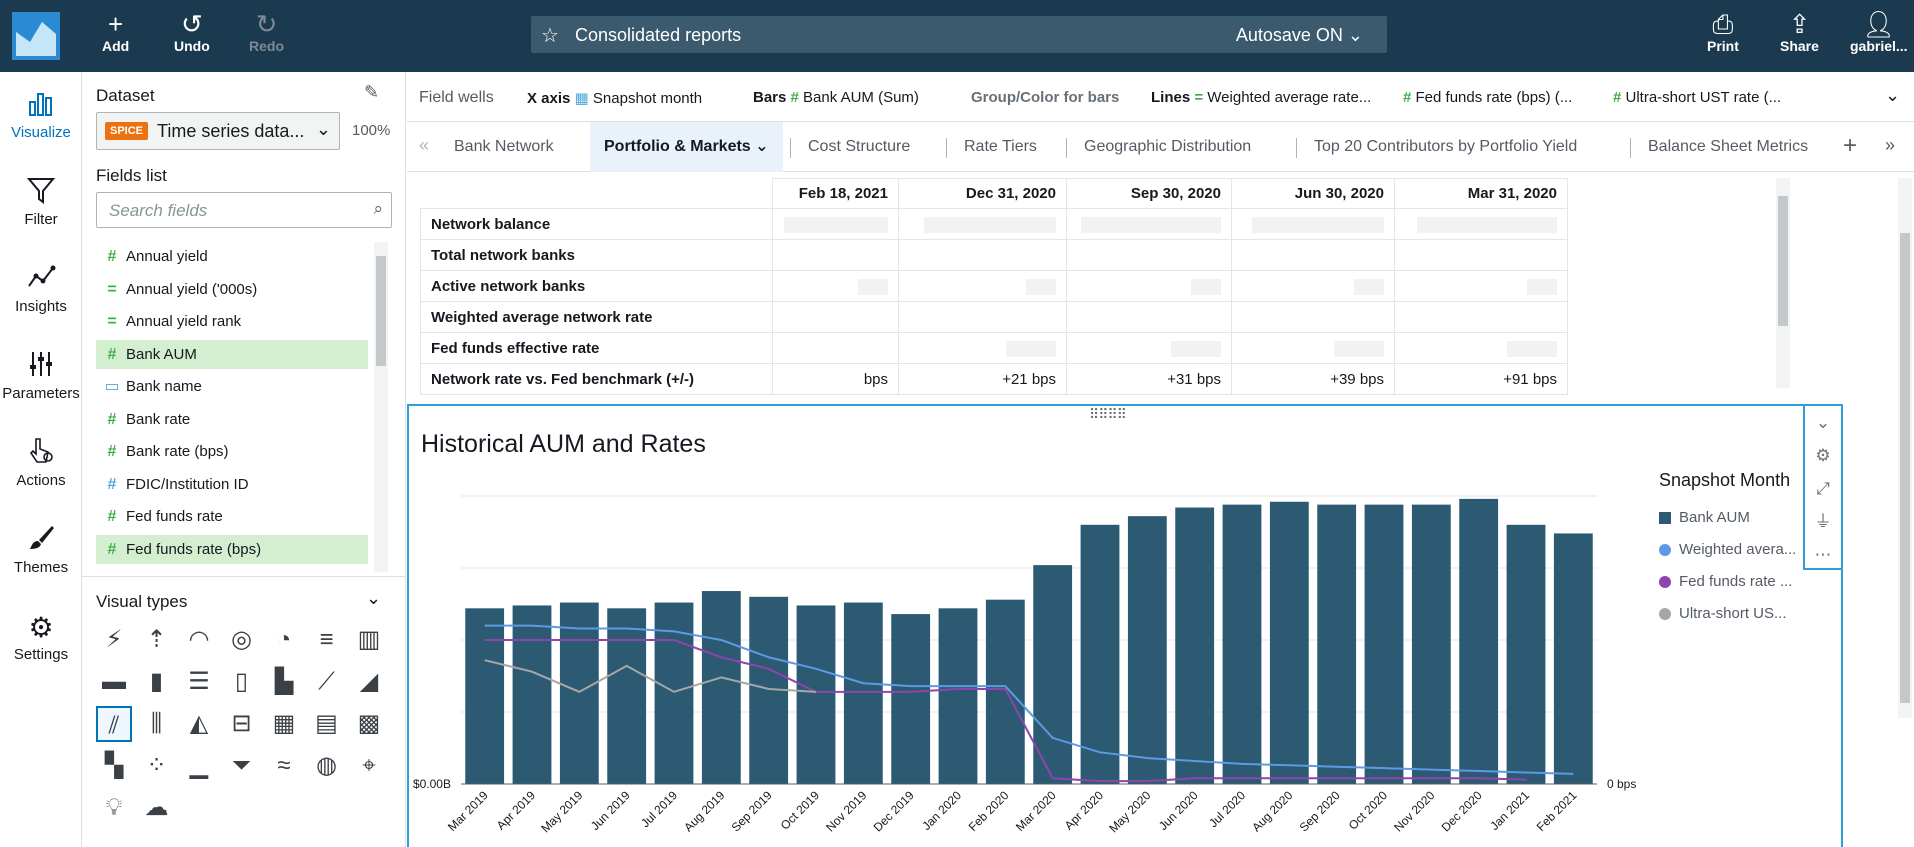 The image size is (1914, 847). Describe the element at coordinates (327, 724) in the screenshot. I see `table-icon: ▤` at that location.